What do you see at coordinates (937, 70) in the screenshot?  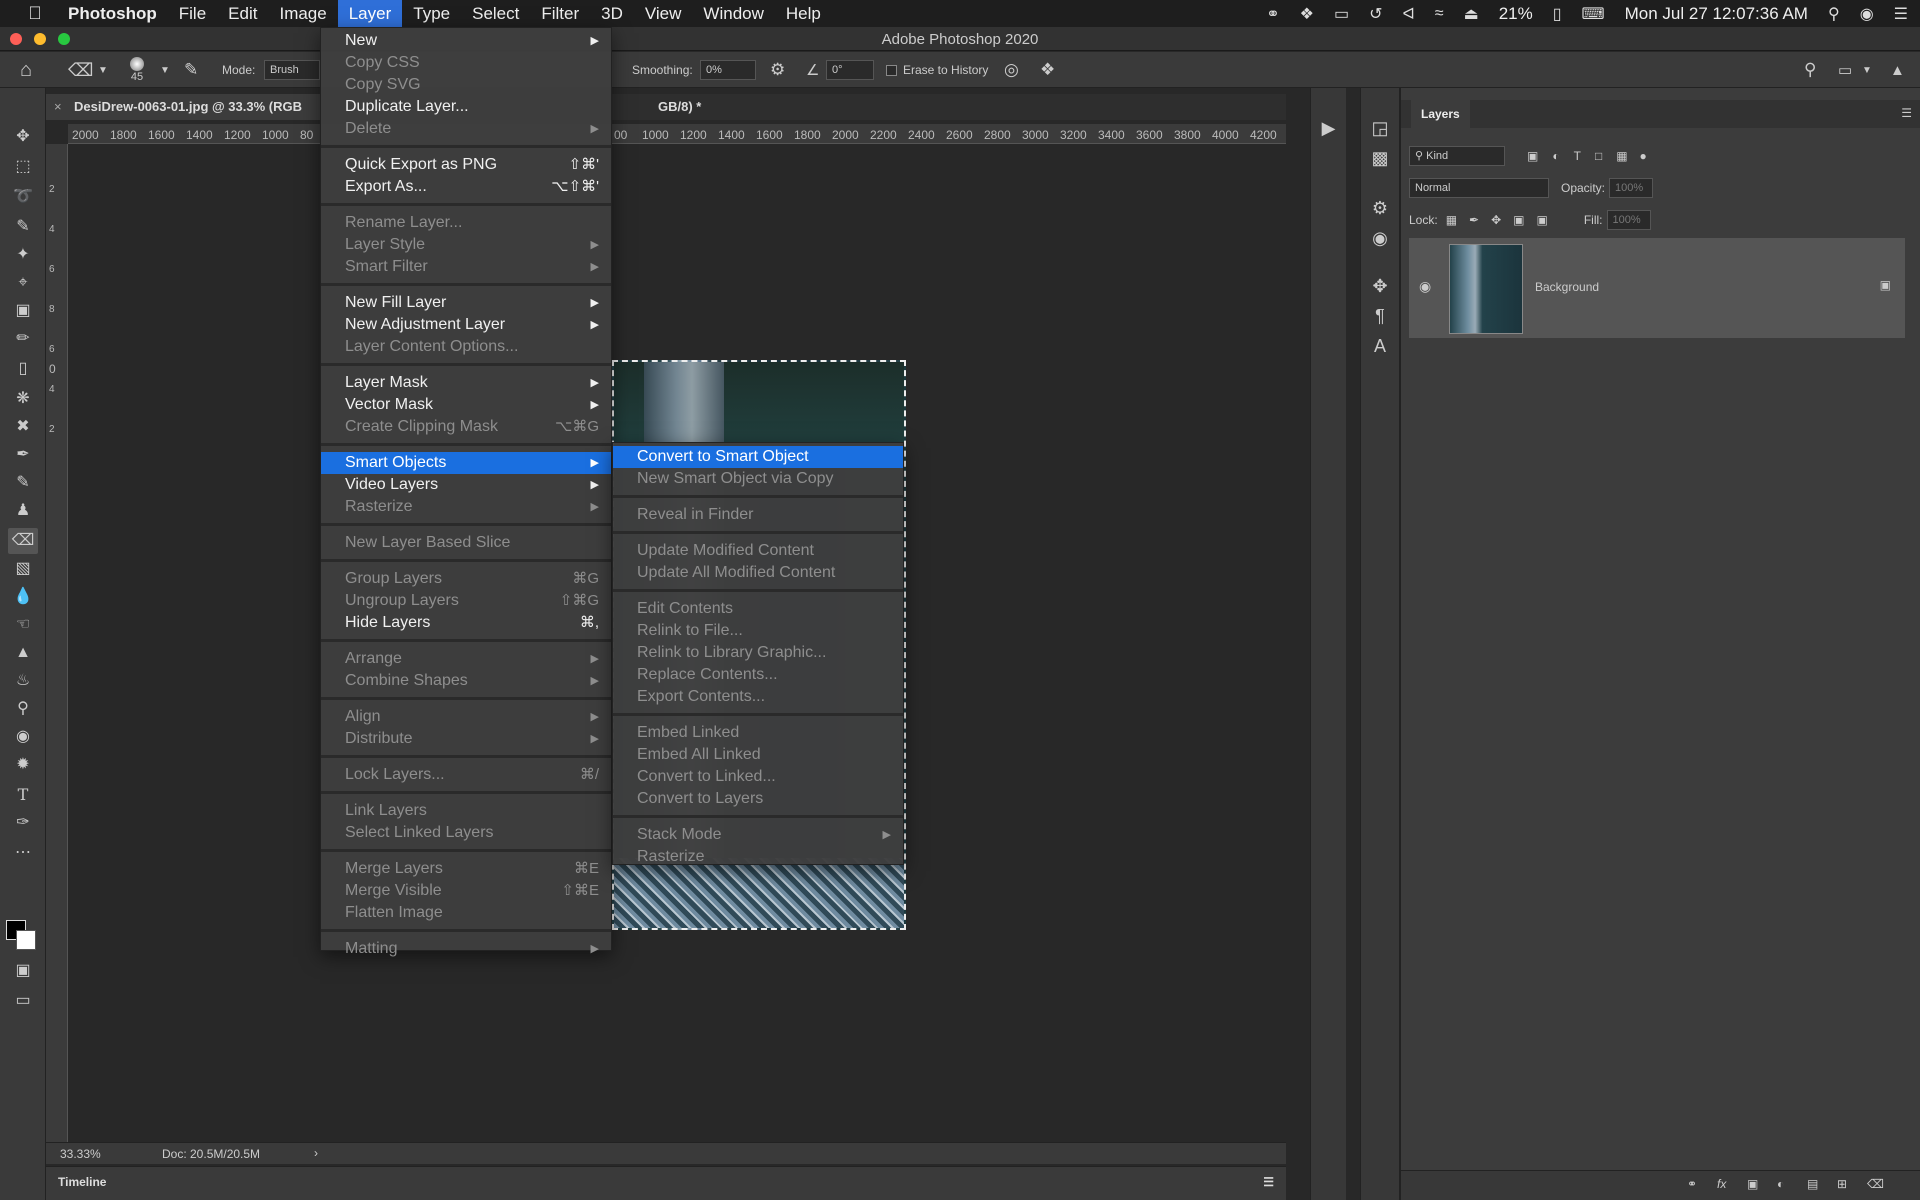 I see `erase-to-history-checkbox: Erase to History` at bounding box center [937, 70].